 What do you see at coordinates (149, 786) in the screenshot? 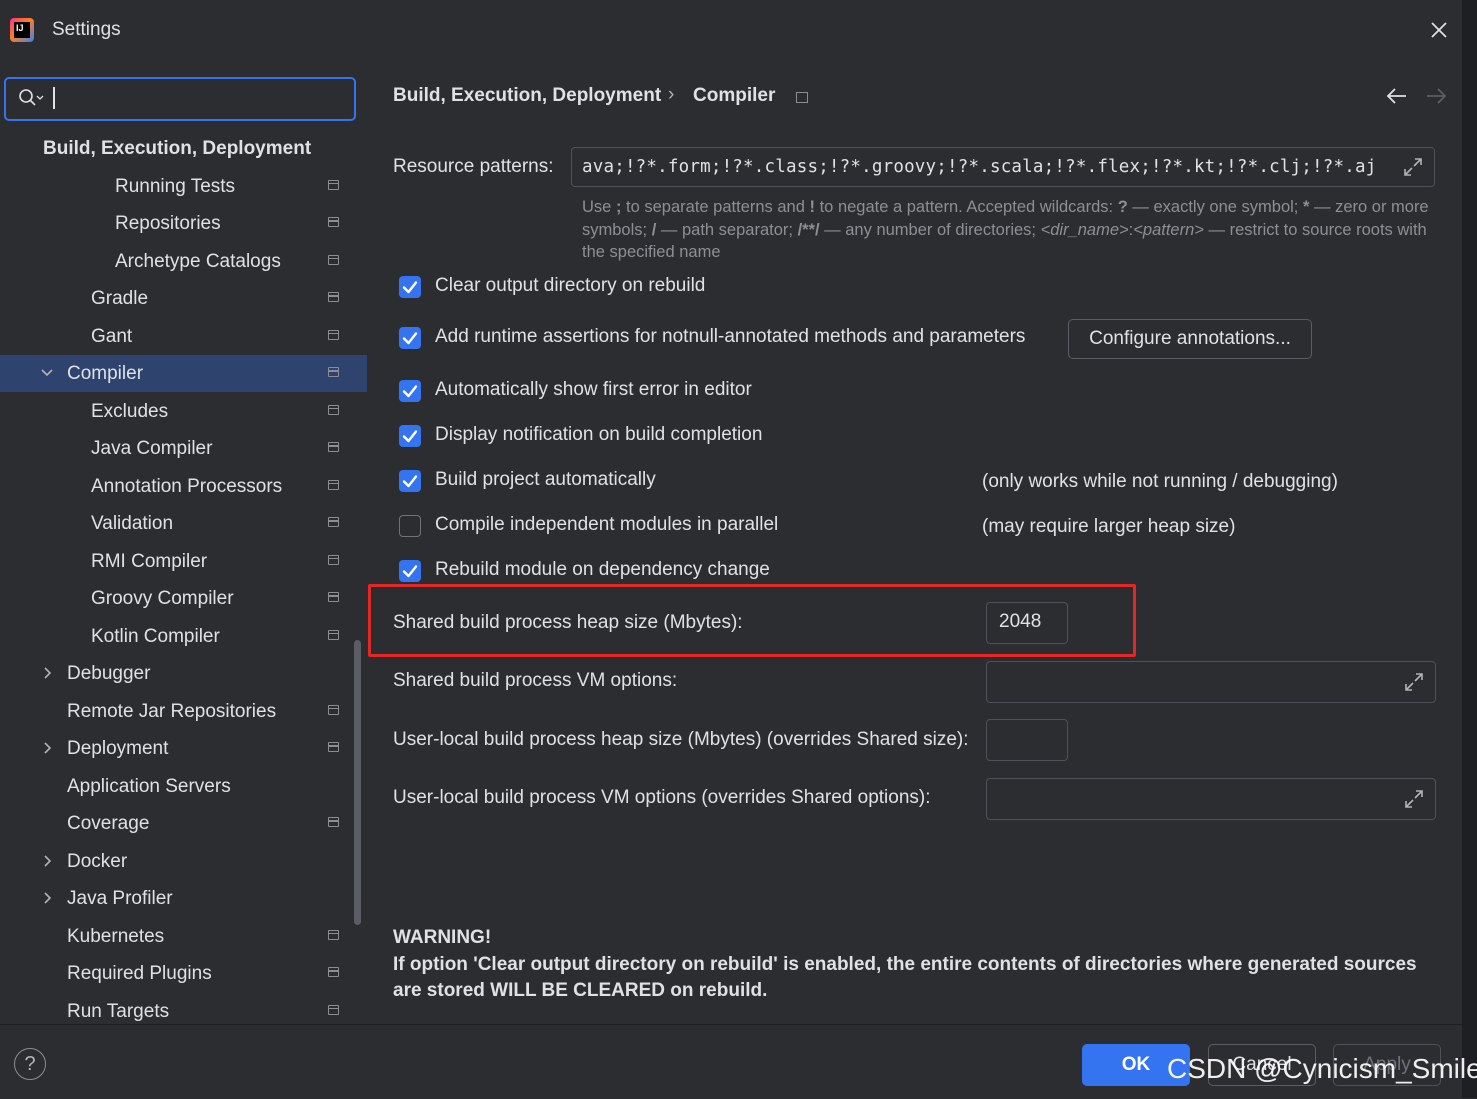
I see `sidebar-item-label: Application Servers` at bounding box center [149, 786].